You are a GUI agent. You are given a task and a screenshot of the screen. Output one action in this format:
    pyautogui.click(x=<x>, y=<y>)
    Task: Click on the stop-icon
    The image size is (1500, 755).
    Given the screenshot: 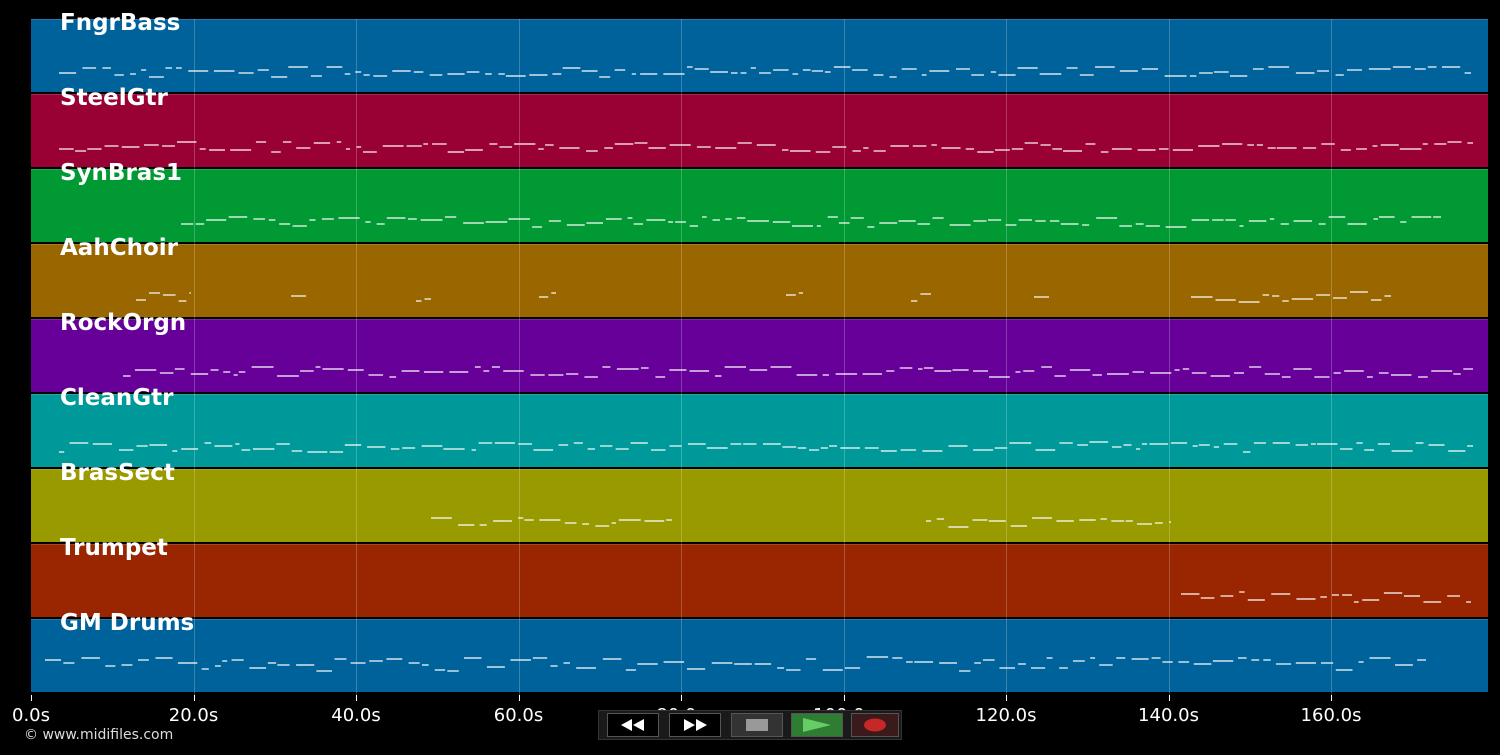 What is the action you would take?
    pyautogui.click(x=757, y=725)
    